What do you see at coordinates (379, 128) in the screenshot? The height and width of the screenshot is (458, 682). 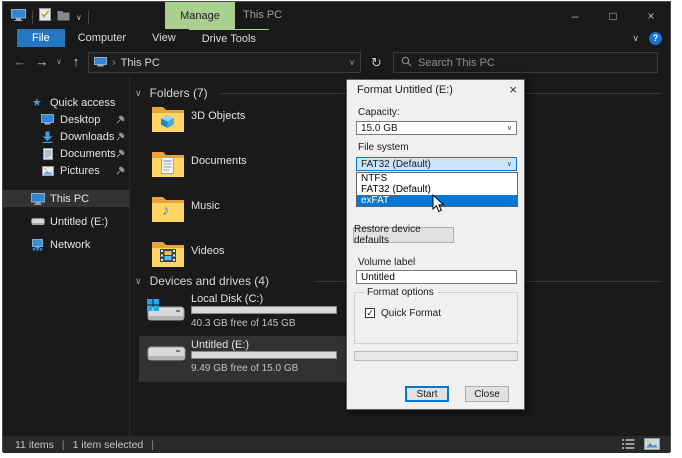 I see `capacity-value: 15.0 GB` at bounding box center [379, 128].